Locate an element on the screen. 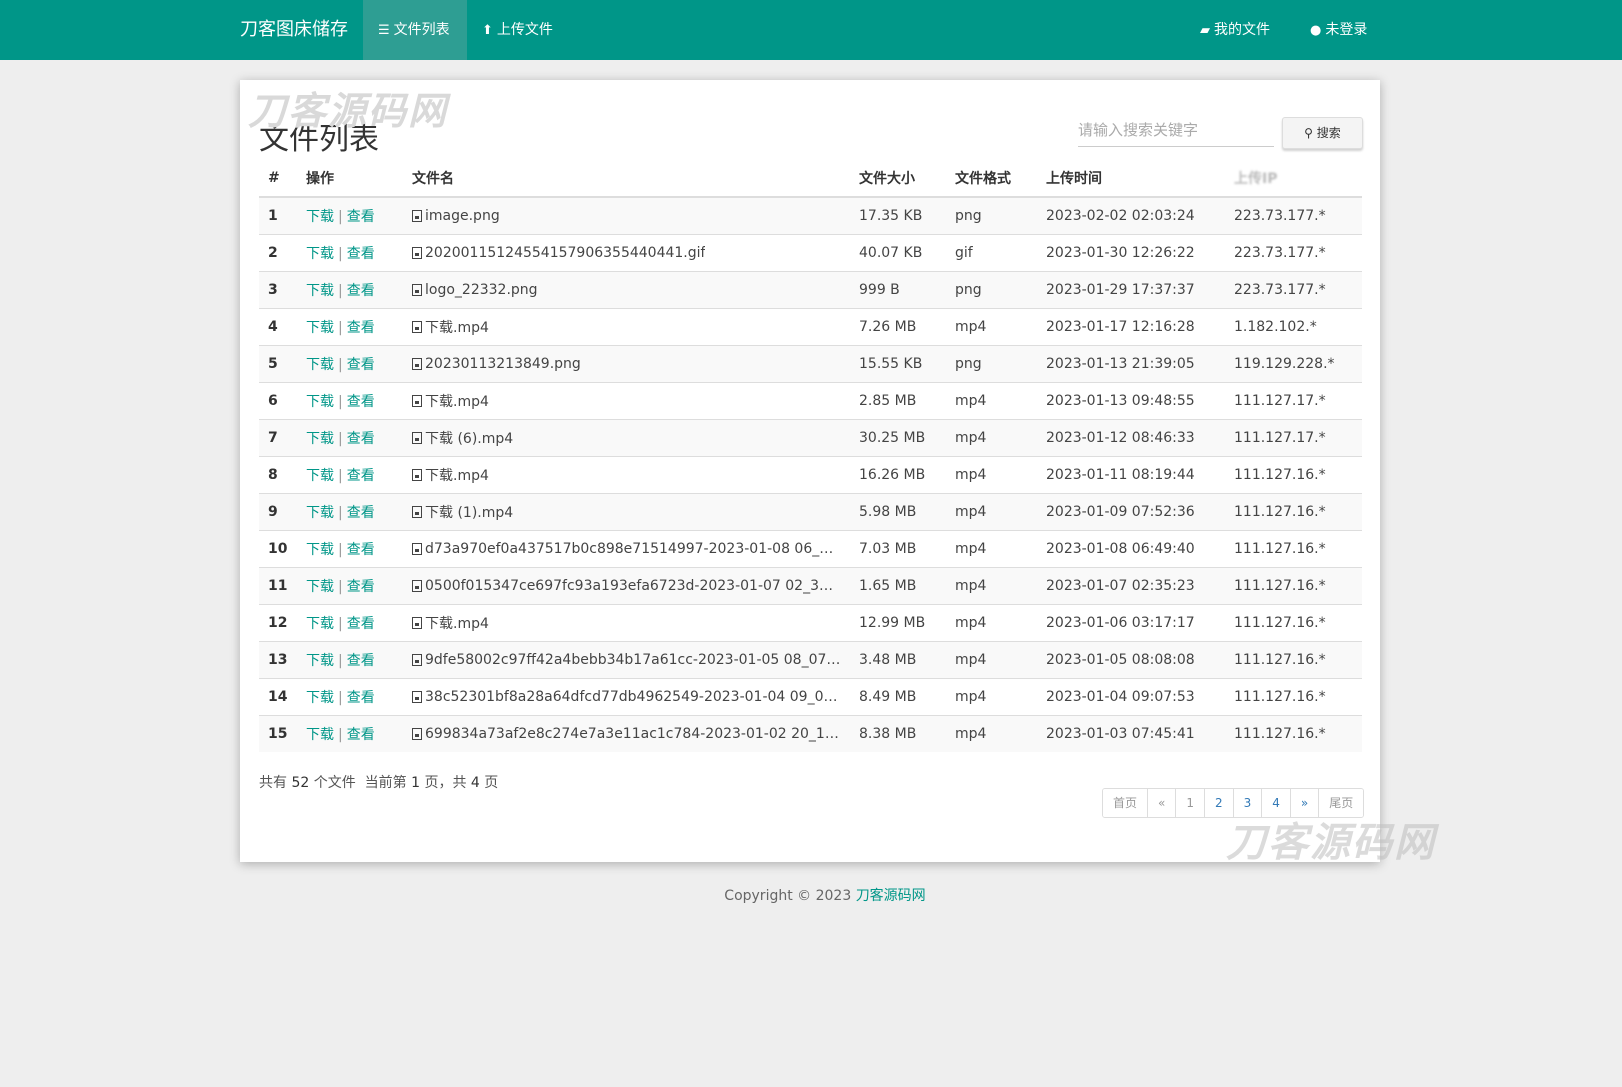  nav-upload: ⬆ 上传文件 is located at coordinates (519, 30).